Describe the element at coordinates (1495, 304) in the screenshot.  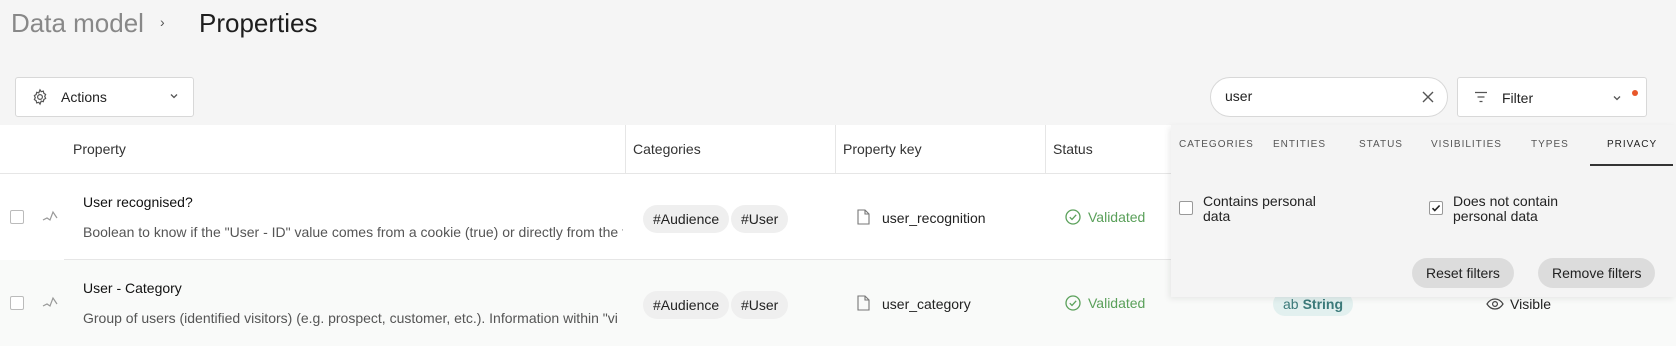
I see `eye-icon` at that location.